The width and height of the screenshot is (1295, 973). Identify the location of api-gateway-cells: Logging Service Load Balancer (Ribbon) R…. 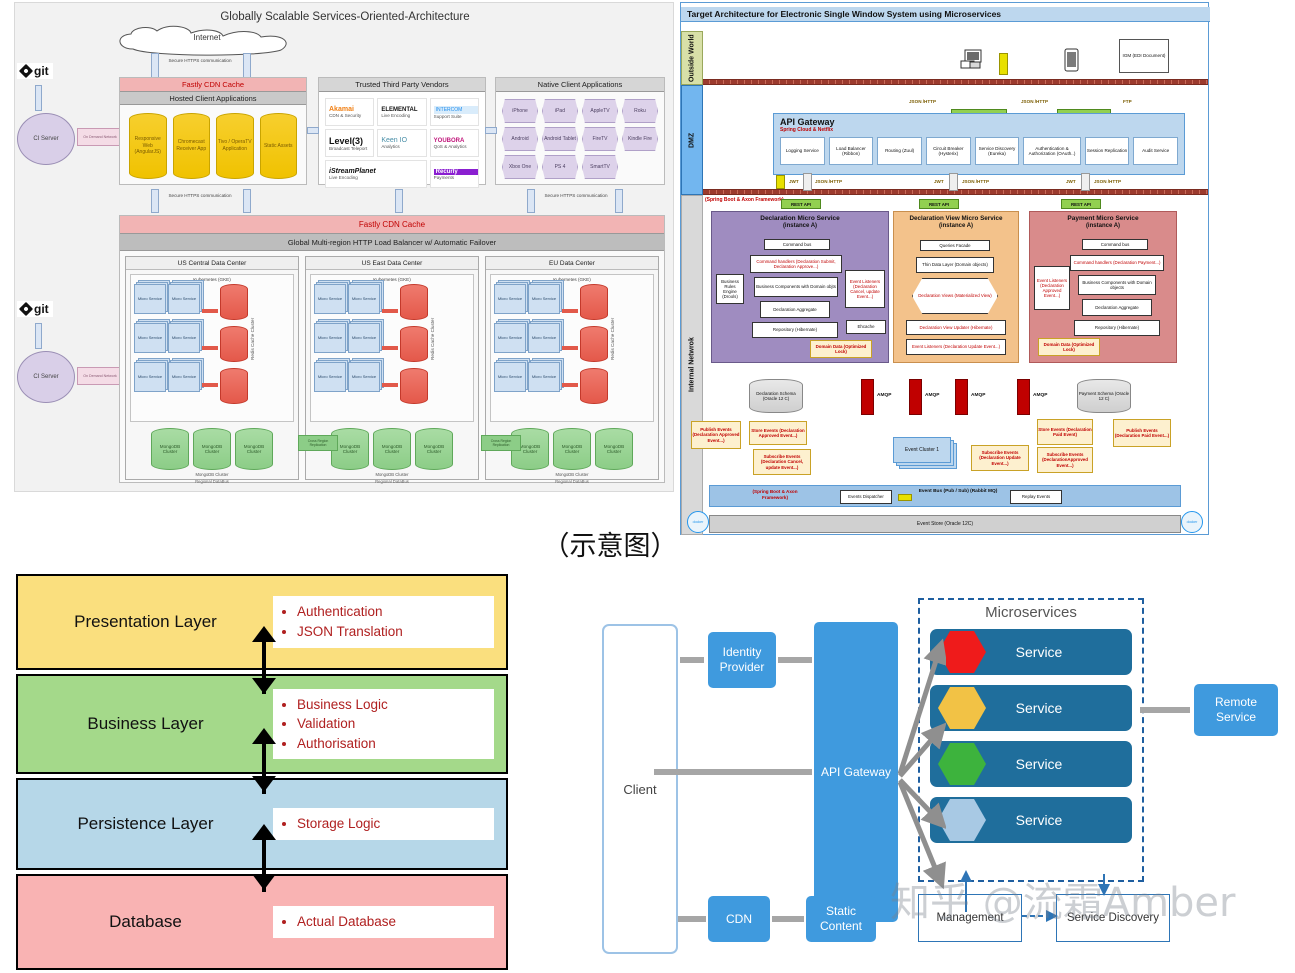
(979, 151).